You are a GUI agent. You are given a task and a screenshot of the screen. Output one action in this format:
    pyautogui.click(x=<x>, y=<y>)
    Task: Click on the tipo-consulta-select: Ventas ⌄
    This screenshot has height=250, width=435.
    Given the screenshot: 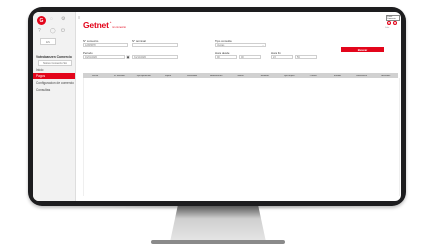 What is the action you would take?
    pyautogui.click(x=240, y=45)
    